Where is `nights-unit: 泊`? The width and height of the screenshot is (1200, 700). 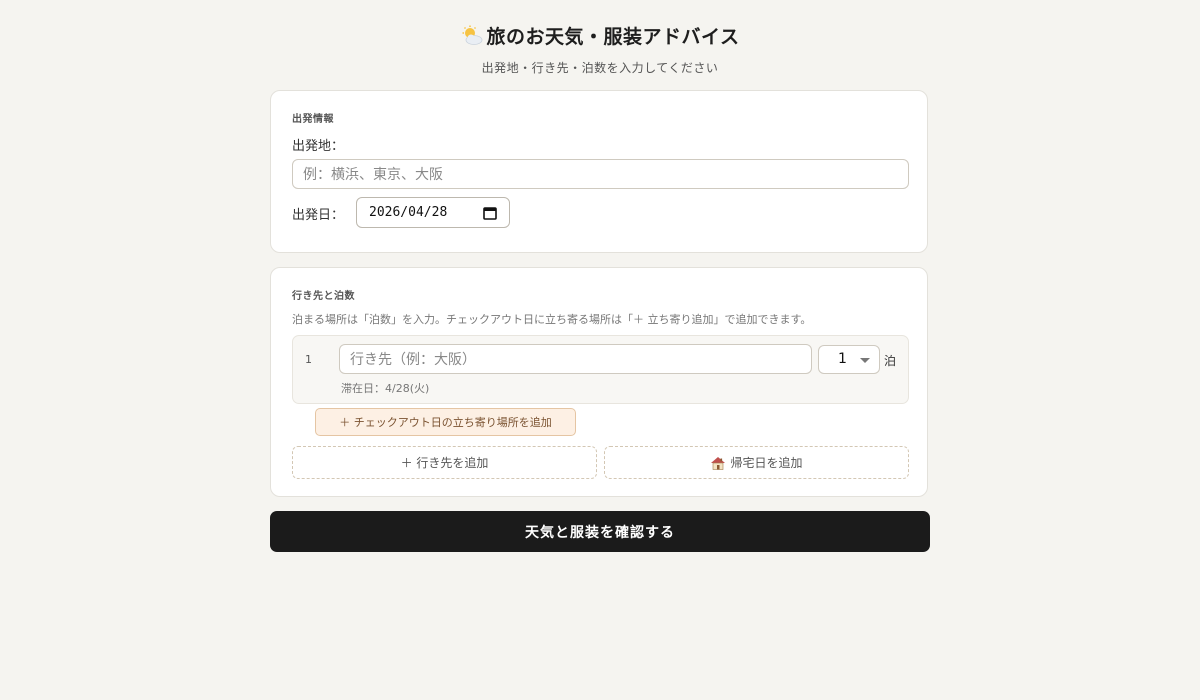
nights-unit: 泊 is located at coordinates (890, 361).